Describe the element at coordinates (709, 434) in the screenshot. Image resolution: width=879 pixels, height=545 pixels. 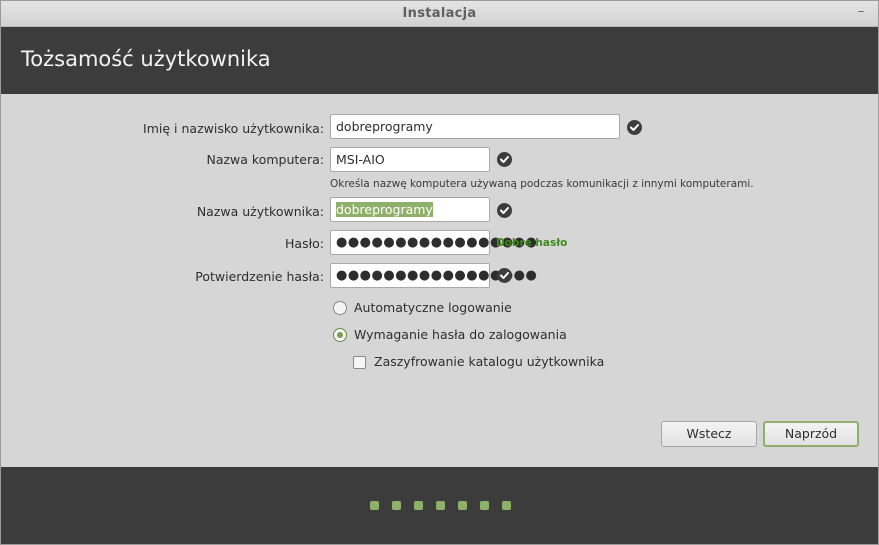
I see `back-button: Wstecz` at that location.